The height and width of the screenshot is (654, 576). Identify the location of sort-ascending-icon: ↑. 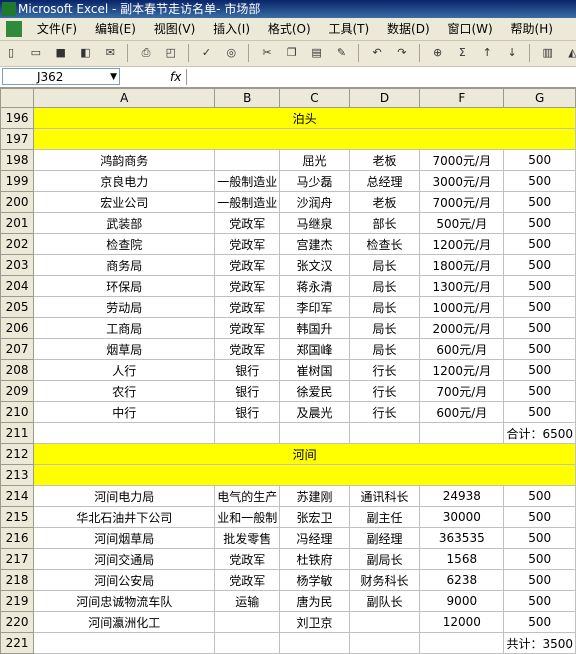
(487, 53).